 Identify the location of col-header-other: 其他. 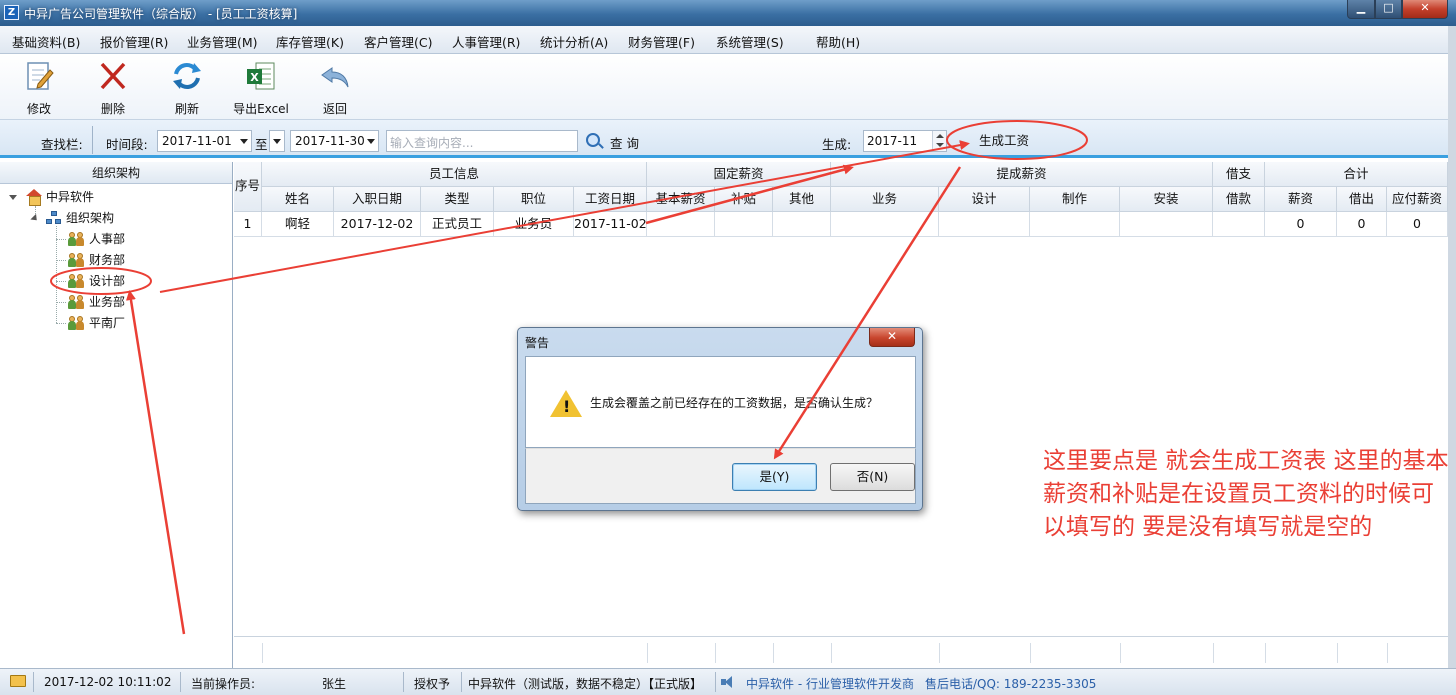
(802, 199).